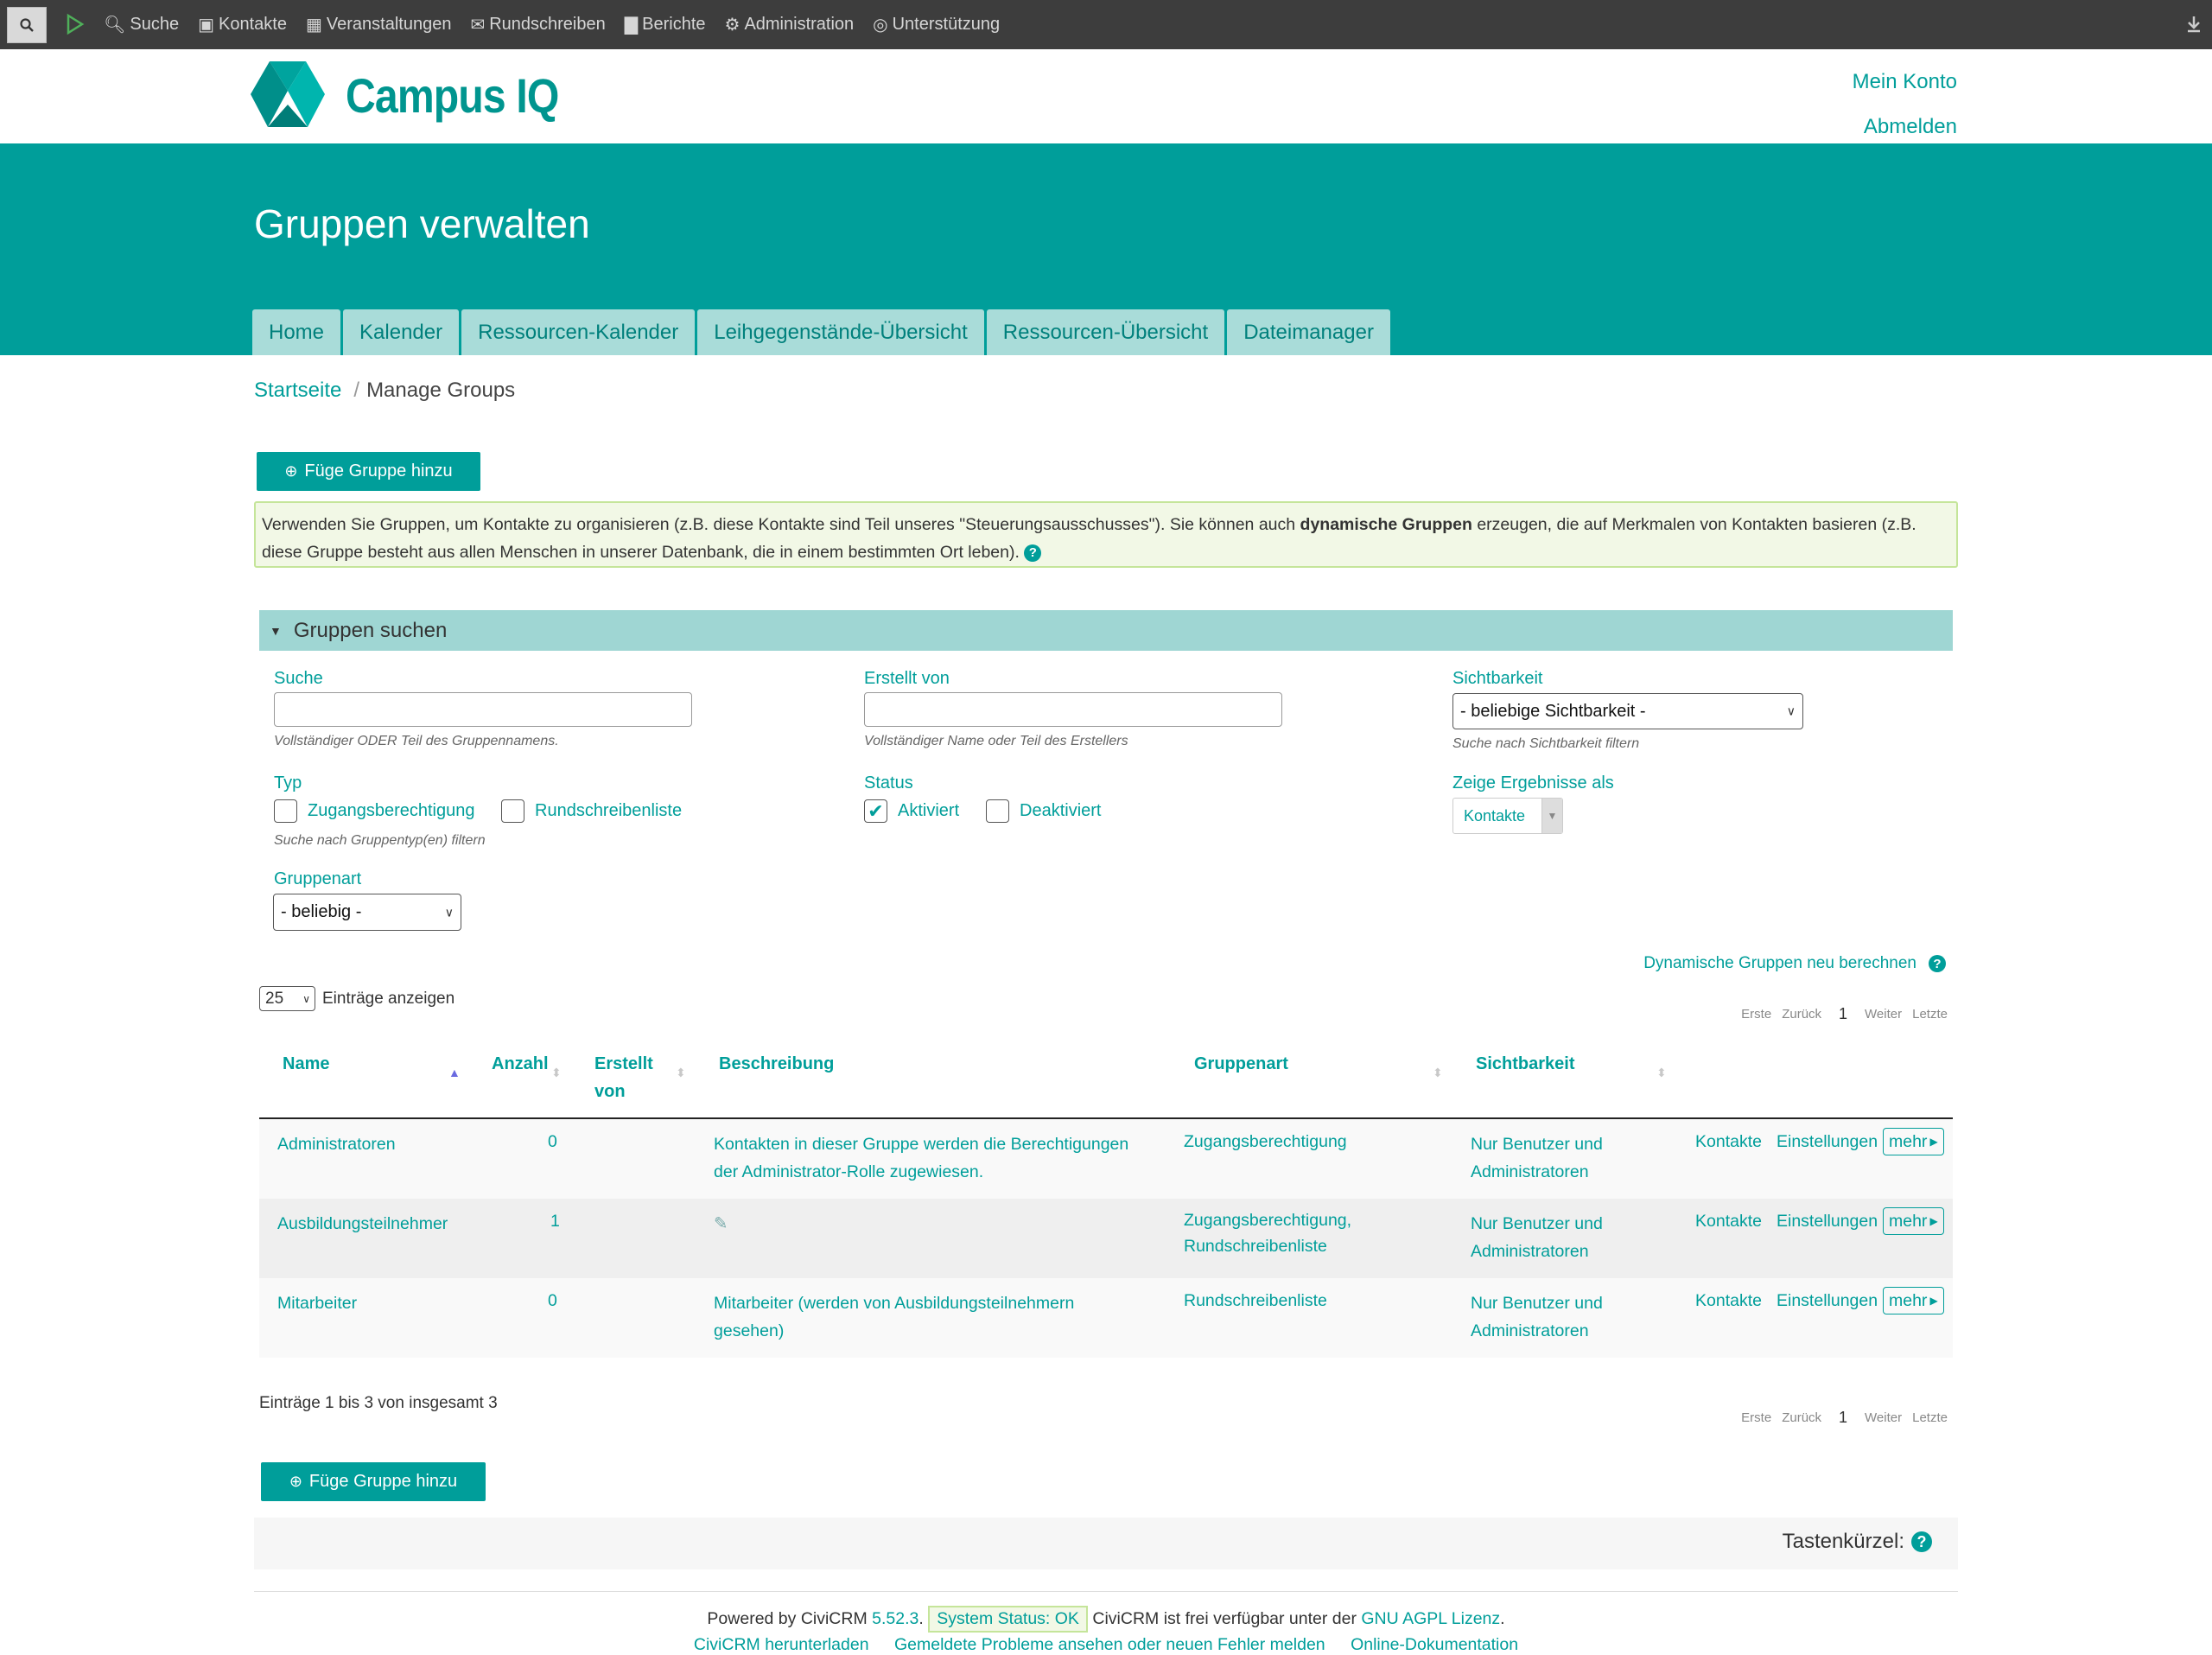 Image resolution: width=2212 pixels, height=1655 pixels. Describe the element at coordinates (380, 840) in the screenshot. I see `type-description: Suche nach Gruppentyp(en) filtern` at that location.